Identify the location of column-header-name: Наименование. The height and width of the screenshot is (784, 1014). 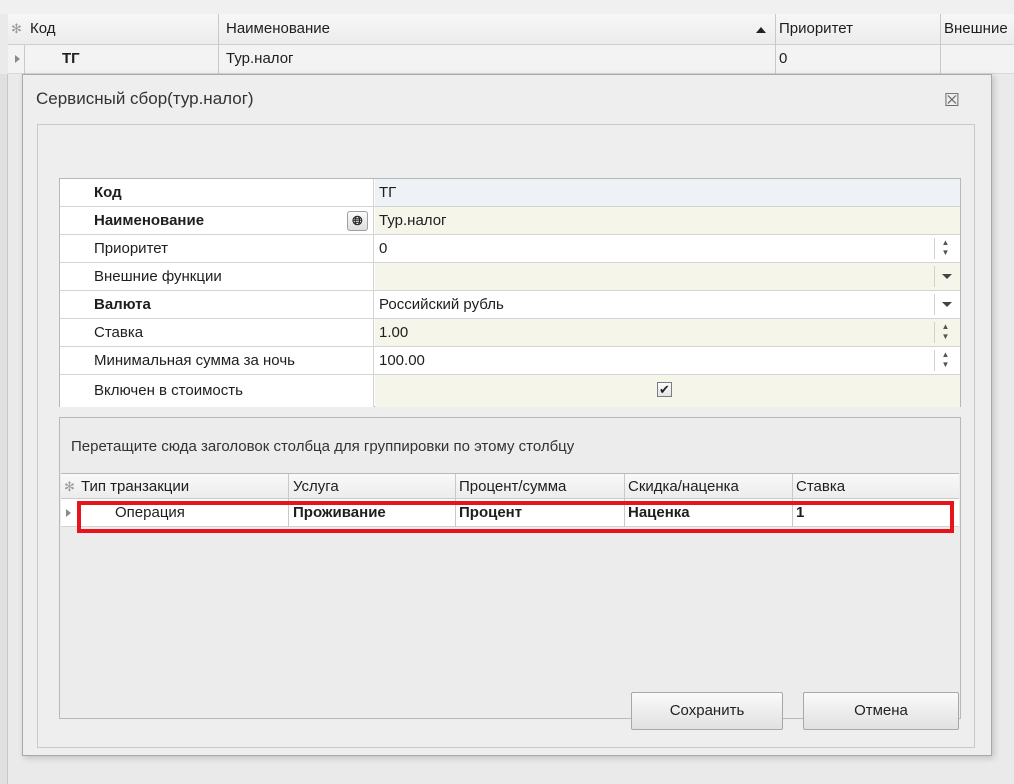
(278, 29).